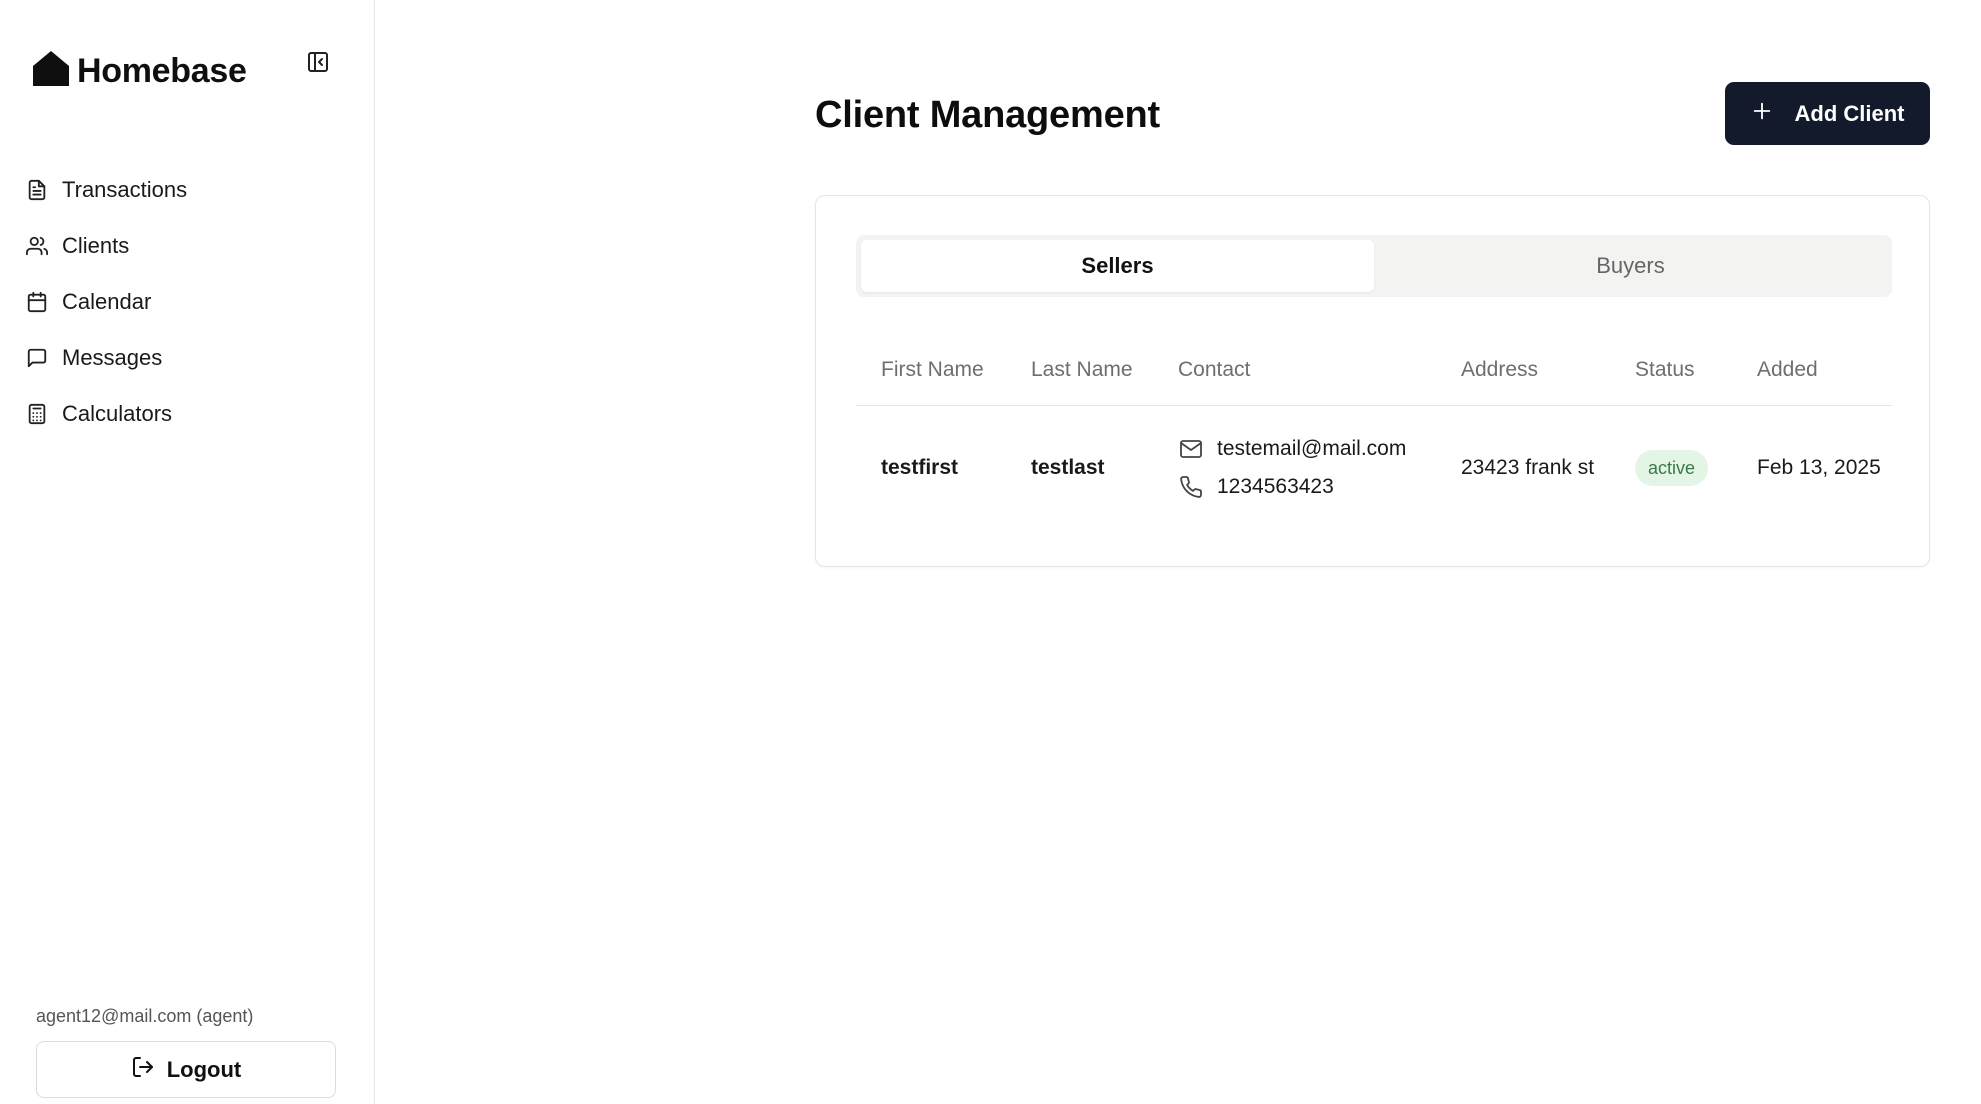  Describe the element at coordinates (1294, 369) in the screenshot. I see `column-header-contact: Contact` at that location.